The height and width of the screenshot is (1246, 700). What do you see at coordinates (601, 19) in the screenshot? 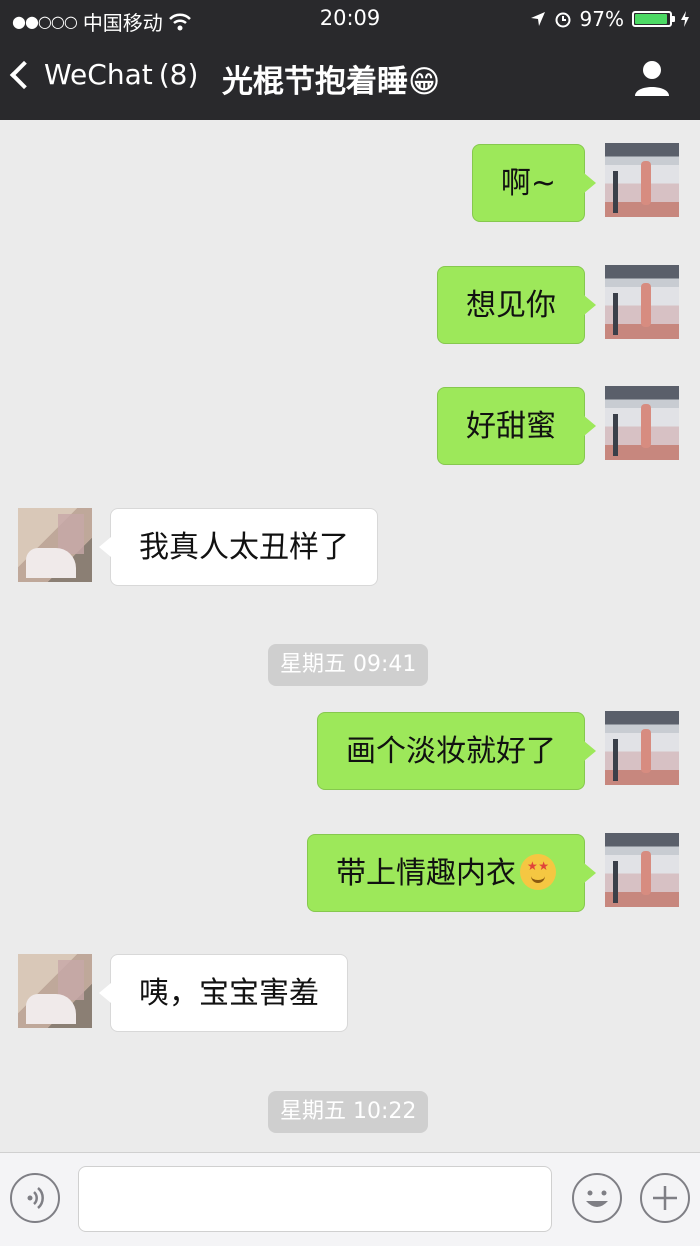
I see `battery-percent: 97%` at bounding box center [601, 19].